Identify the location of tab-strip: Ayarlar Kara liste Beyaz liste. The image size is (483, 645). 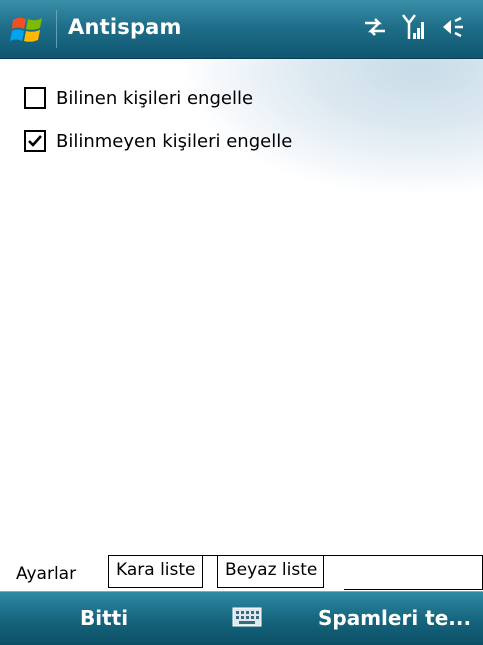
(241, 573).